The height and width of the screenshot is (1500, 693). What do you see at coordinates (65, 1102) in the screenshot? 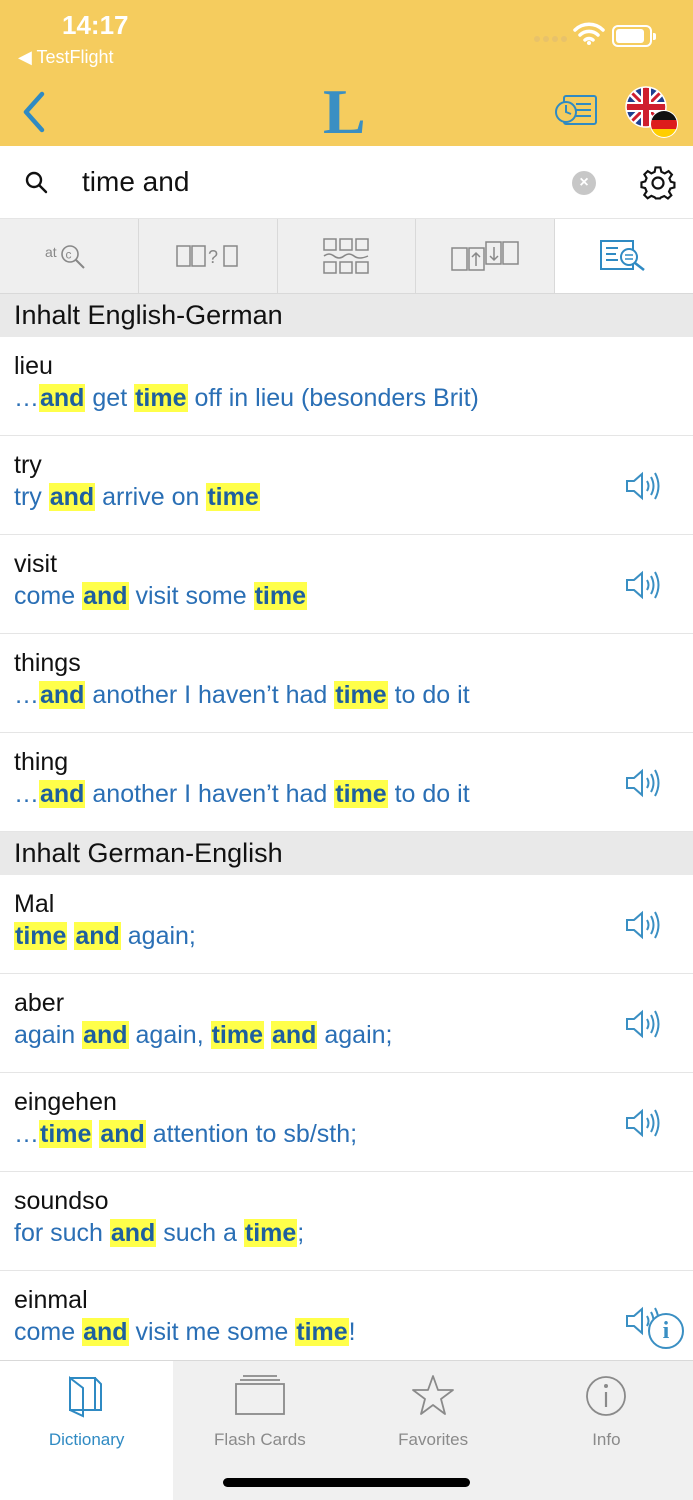
I see `headword: eingehen` at bounding box center [65, 1102].